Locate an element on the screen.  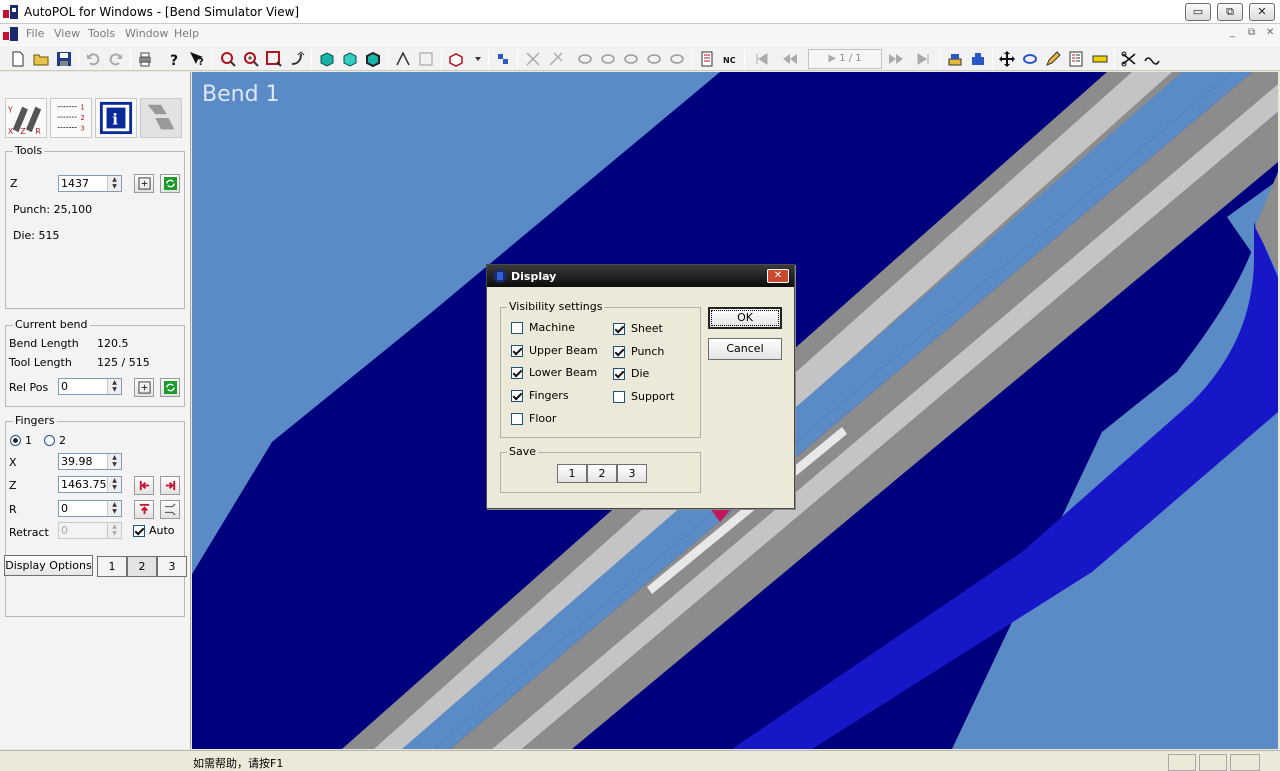
restore-button: ⧉ is located at coordinates (1230, 12).